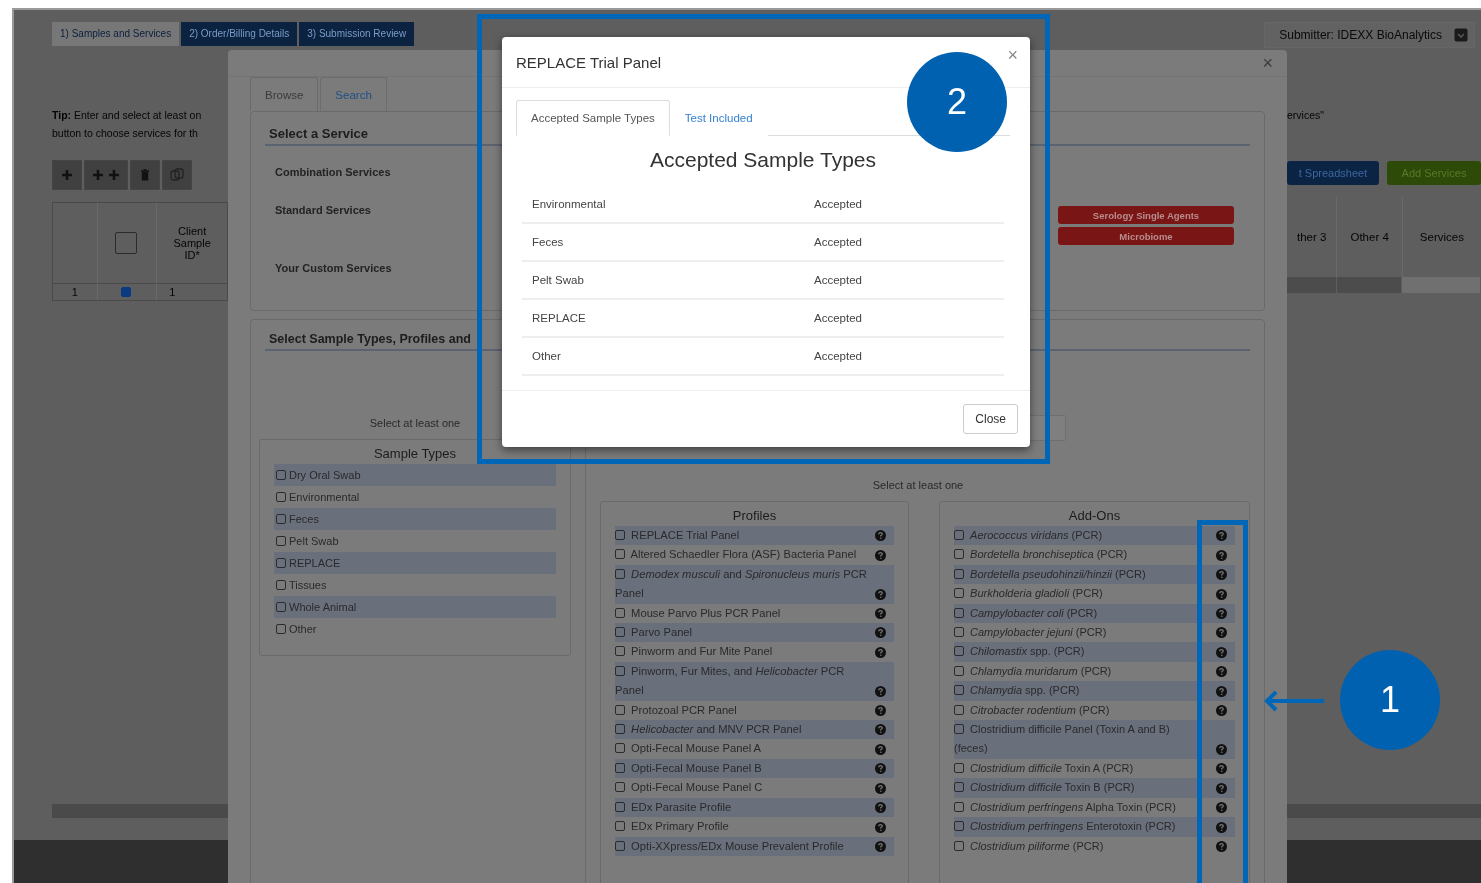 The image size is (1481, 883). Describe the element at coordinates (333, 172) in the screenshot. I see `service-category: Combination Services` at that location.